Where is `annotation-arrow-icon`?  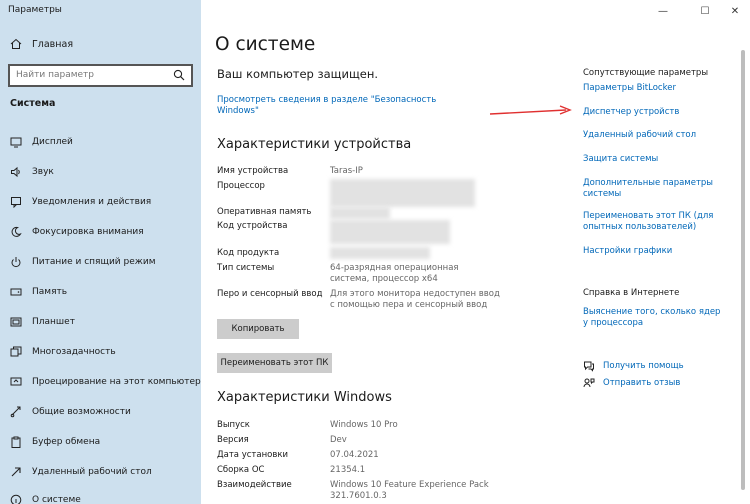 annotation-arrow-icon is located at coordinates (530, 110).